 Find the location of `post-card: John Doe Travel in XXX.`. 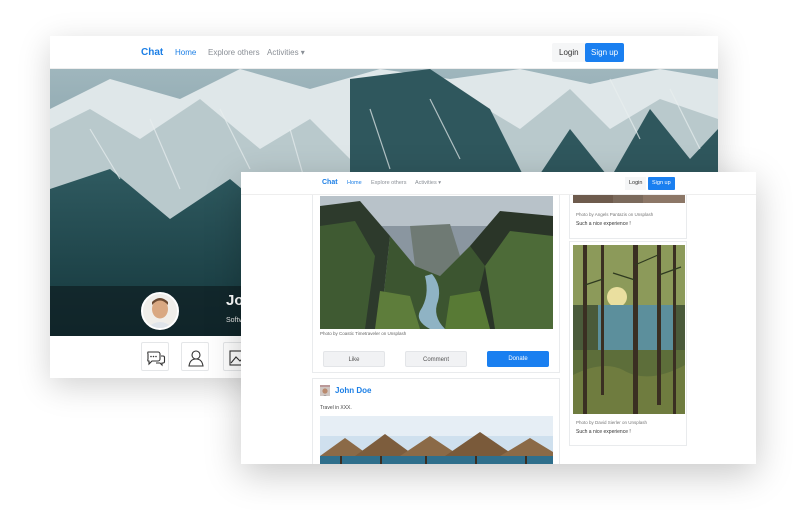

post-card: John Doe Travel in XXX. is located at coordinates (436, 421).